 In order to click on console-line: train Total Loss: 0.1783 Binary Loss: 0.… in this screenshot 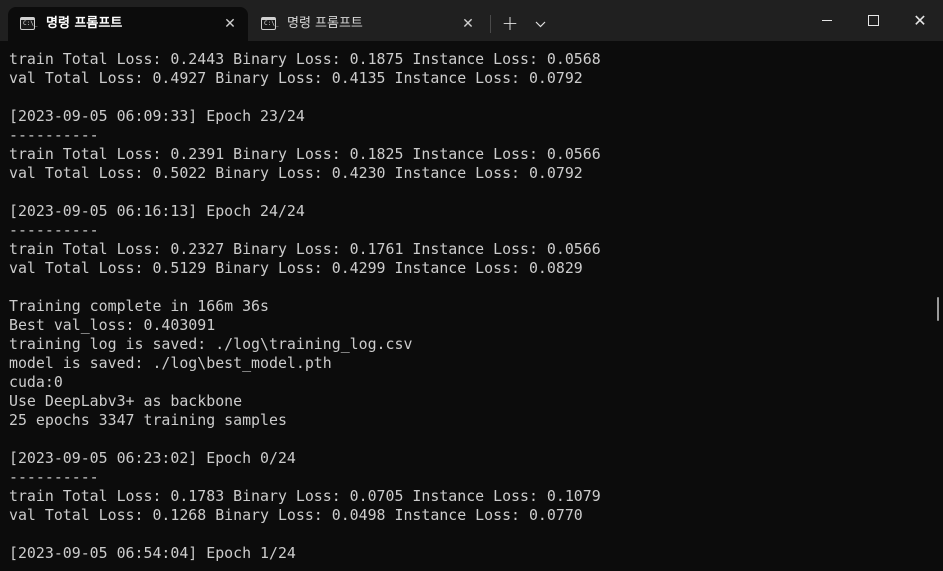, I will do `click(305, 496)`.